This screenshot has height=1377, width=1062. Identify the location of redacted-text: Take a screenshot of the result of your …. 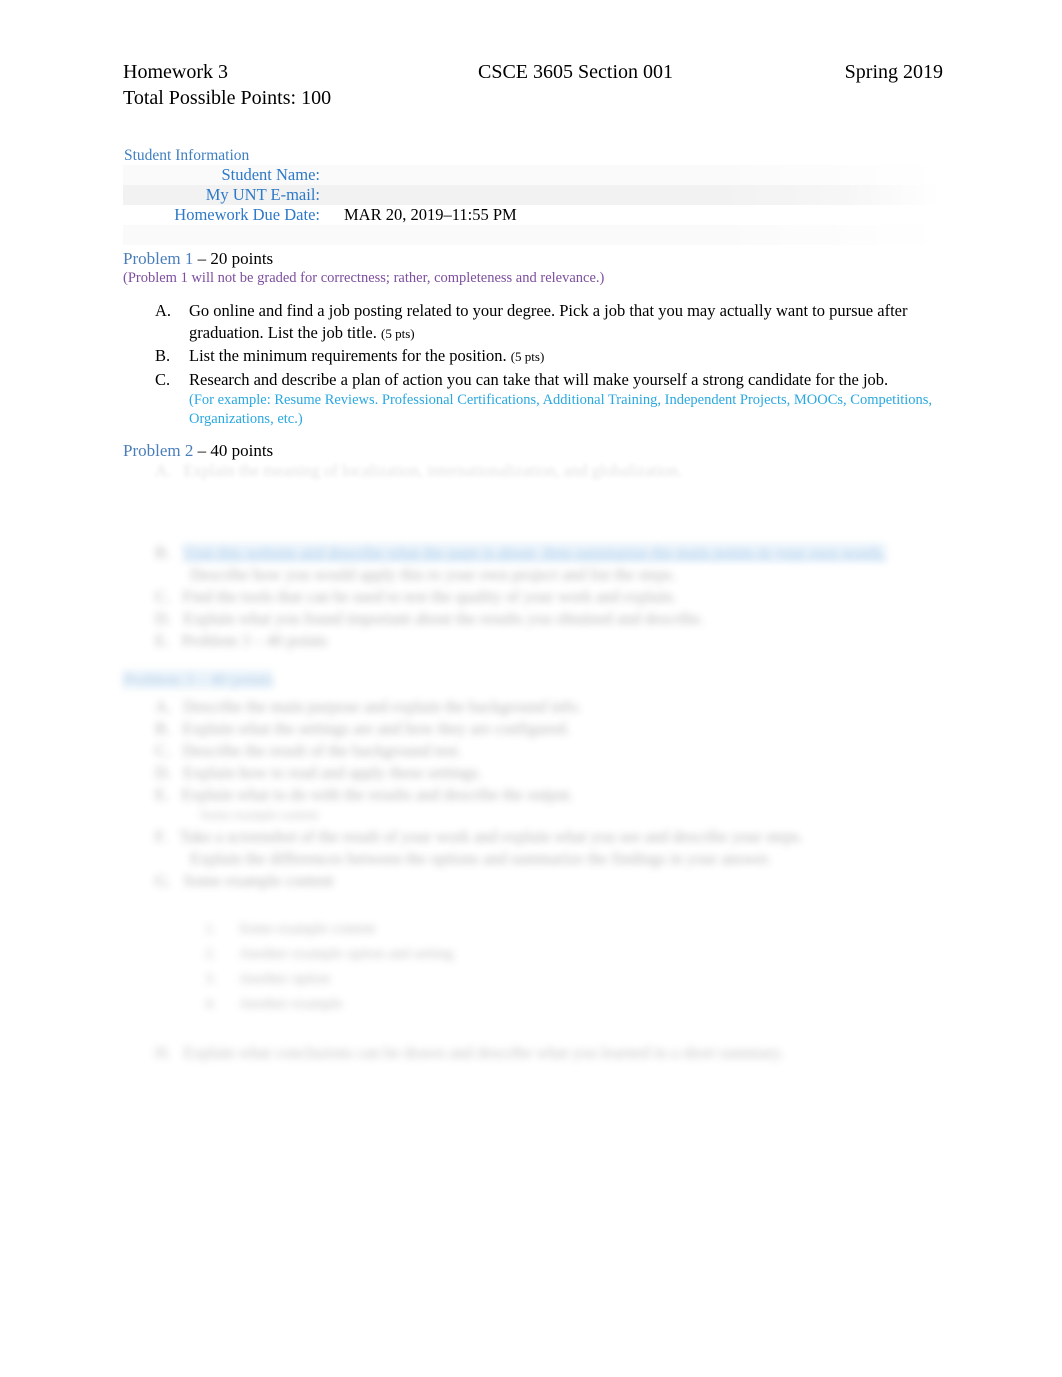
(491, 836).